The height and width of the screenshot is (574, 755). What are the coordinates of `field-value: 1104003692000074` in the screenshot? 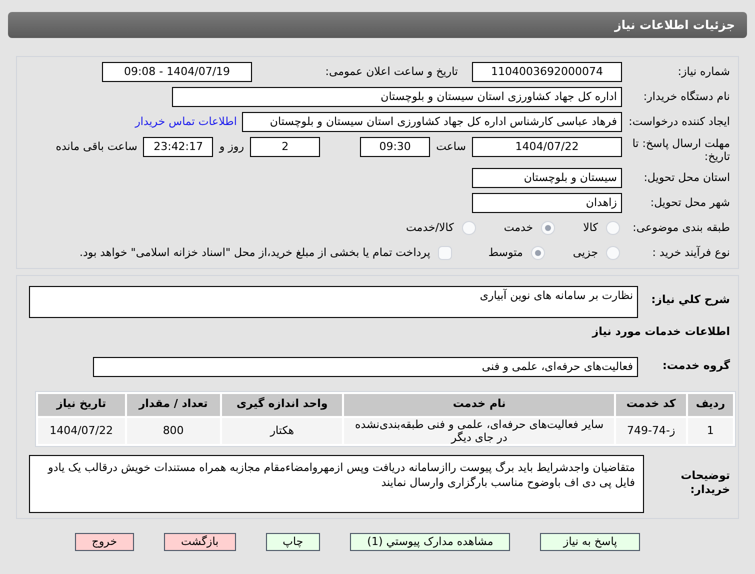 It's located at (547, 72).